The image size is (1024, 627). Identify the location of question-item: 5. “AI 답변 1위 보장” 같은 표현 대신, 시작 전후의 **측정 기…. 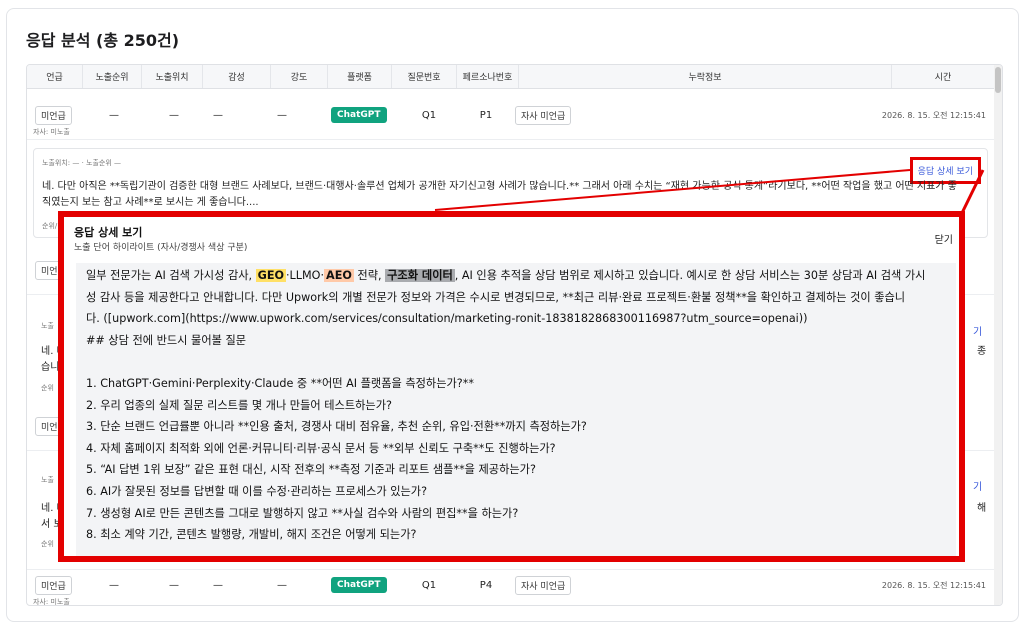
(311, 470).